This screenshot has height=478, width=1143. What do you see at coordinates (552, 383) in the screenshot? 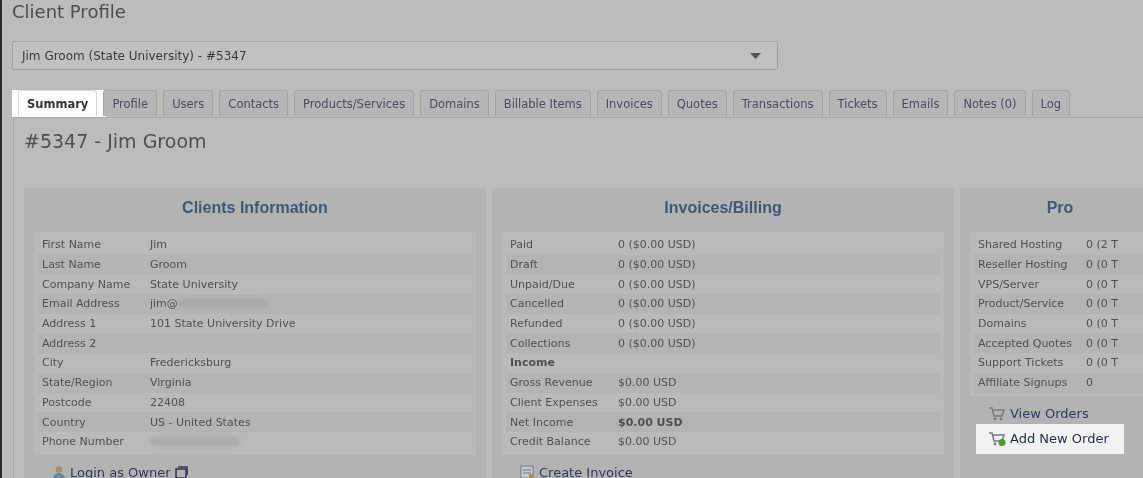
I see `row-label: Gross Revenue` at bounding box center [552, 383].